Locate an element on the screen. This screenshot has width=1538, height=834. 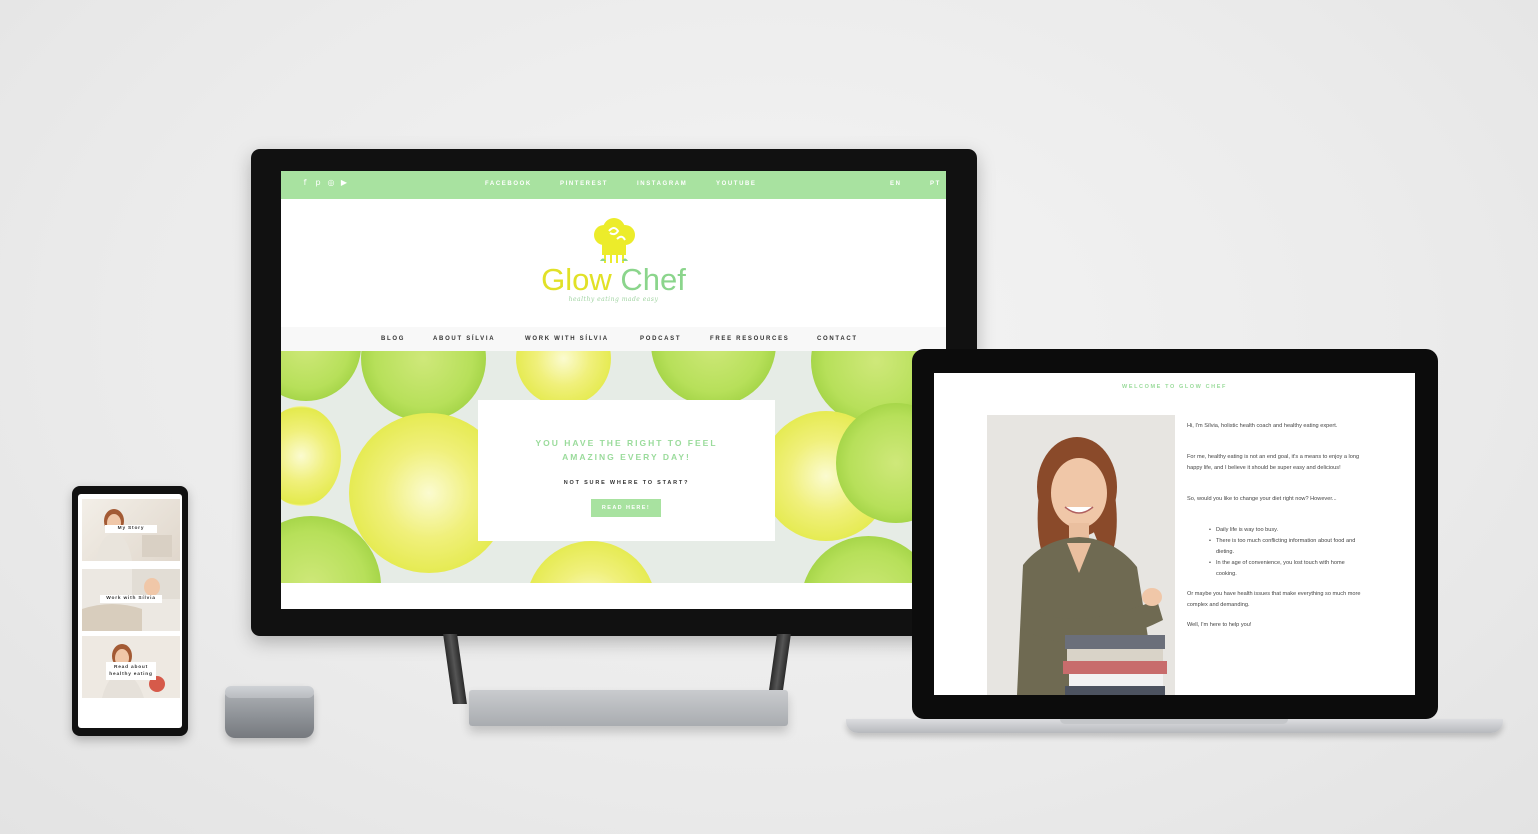
speaker-top is located at coordinates (269, 692).